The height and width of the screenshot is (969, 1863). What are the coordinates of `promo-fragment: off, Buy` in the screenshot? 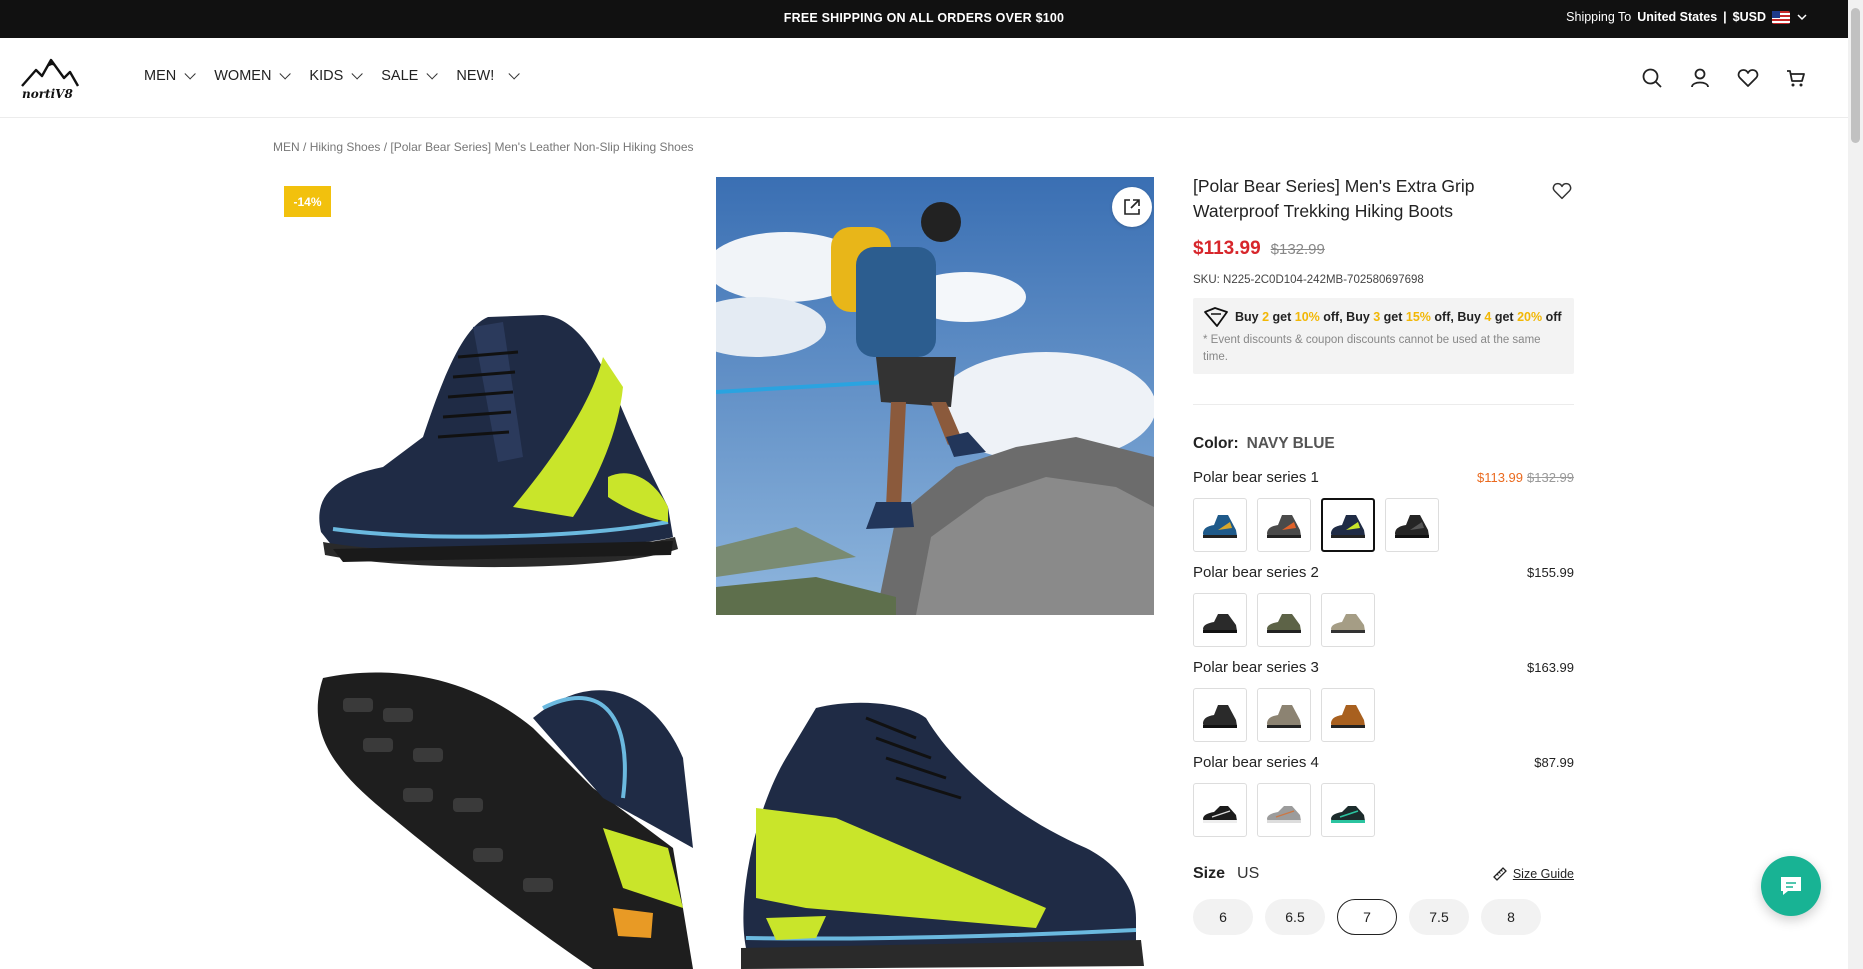 It's located at (1457, 317).